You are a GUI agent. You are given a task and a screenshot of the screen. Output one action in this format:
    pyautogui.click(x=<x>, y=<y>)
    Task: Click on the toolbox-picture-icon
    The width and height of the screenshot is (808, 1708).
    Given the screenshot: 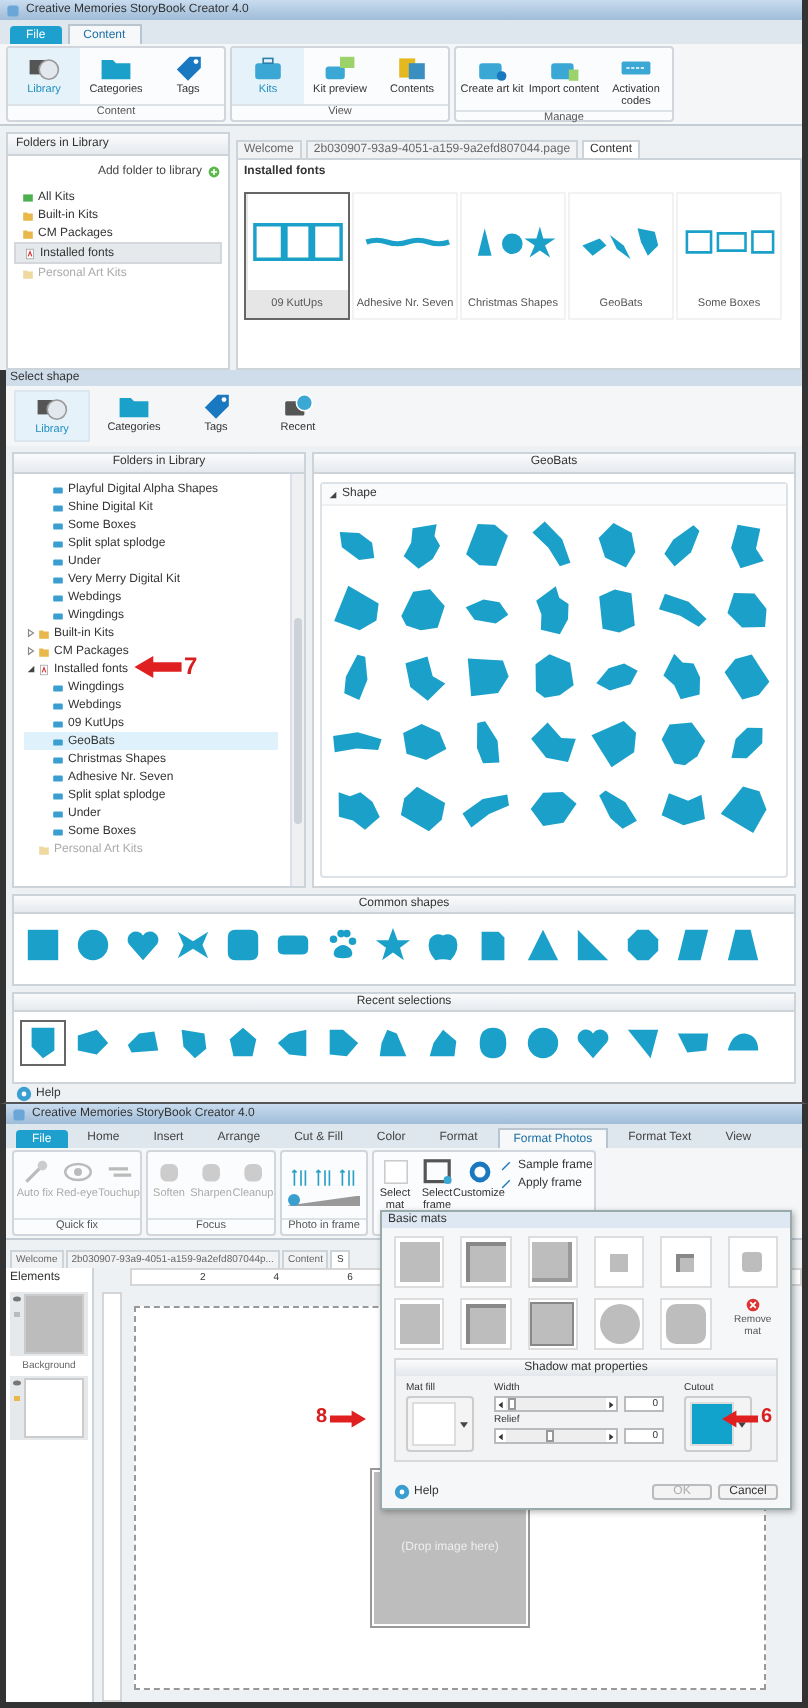 What is the action you would take?
    pyautogui.click(x=340, y=68)
    